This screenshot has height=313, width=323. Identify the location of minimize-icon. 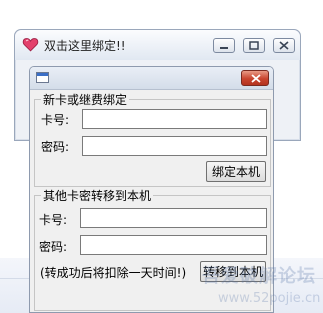
(224, 48).